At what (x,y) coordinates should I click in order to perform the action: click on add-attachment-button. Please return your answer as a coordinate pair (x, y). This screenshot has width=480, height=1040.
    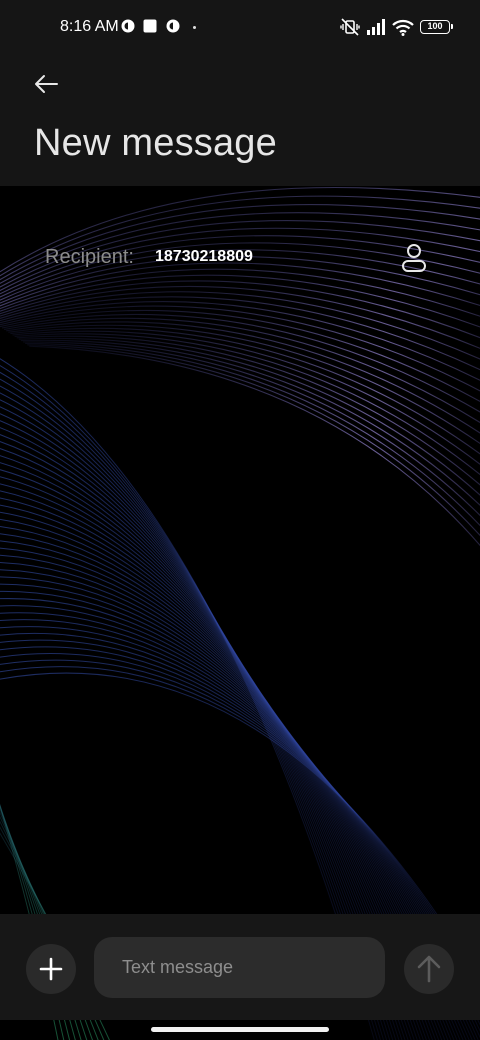
    Looking at the image, I should click on (51, 969).